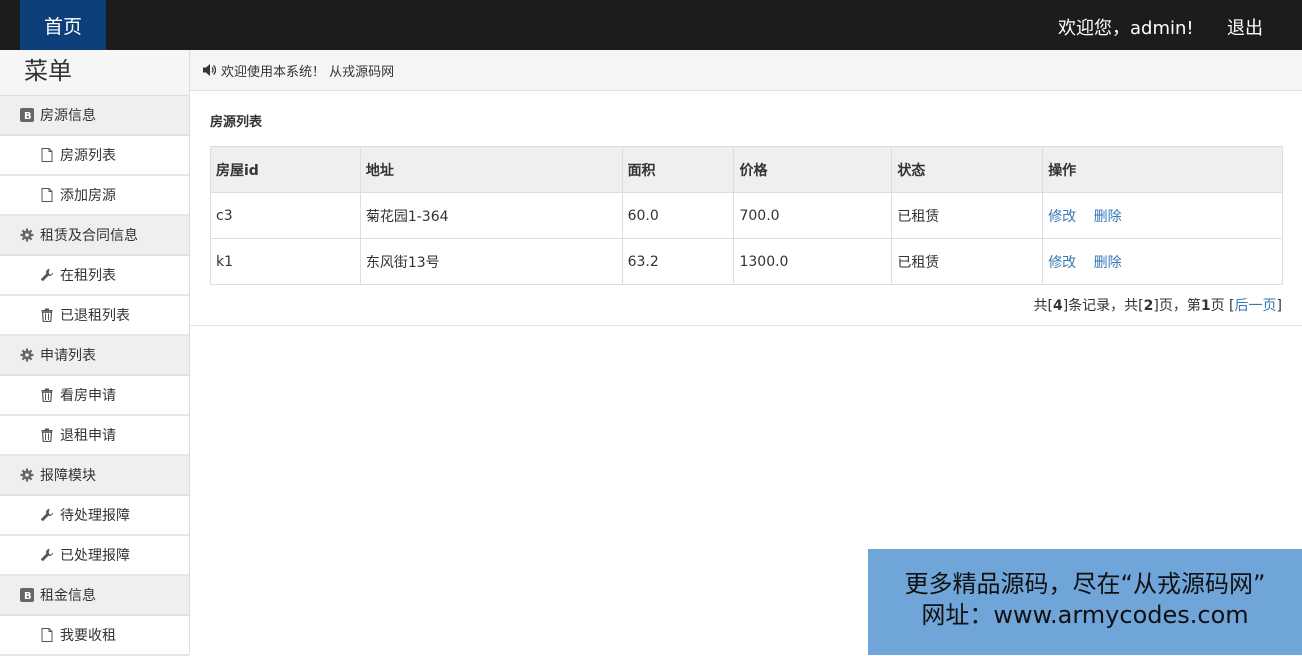 The image size is (1302, 656). Describe the element at coordinates (68, 116) in the screenshot. I see `sidebar-group-label: 房源信息` at that location.